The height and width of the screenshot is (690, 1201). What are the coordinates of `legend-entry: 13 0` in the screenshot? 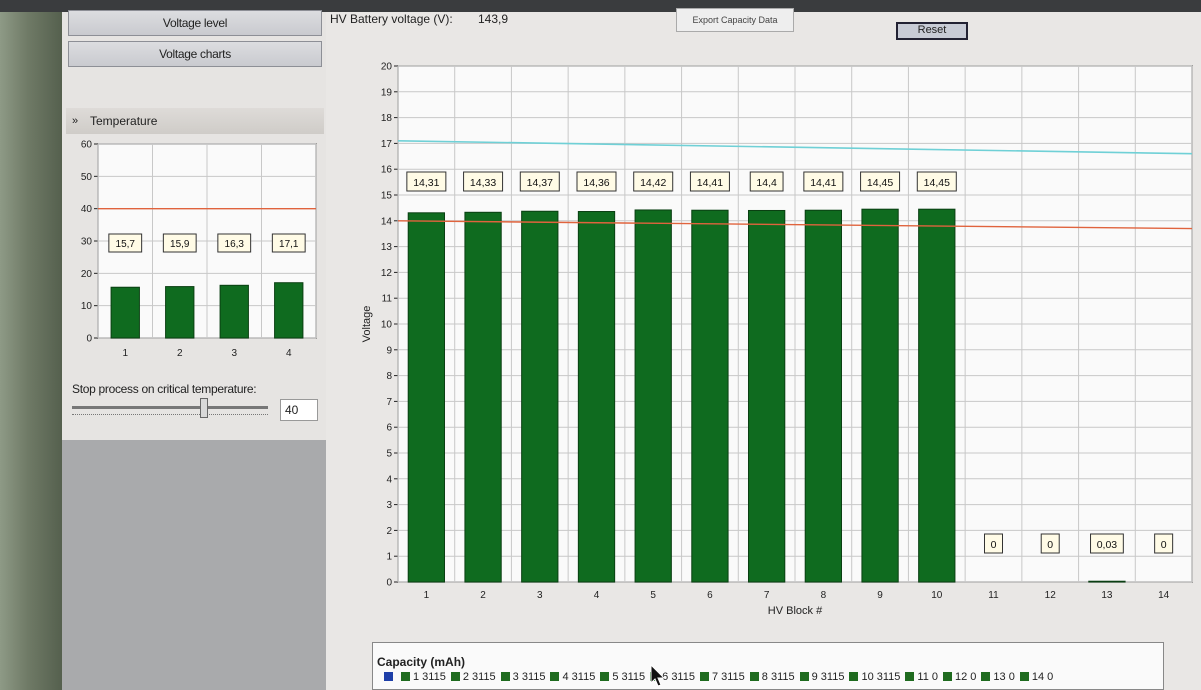 It's located at (1004, 677).